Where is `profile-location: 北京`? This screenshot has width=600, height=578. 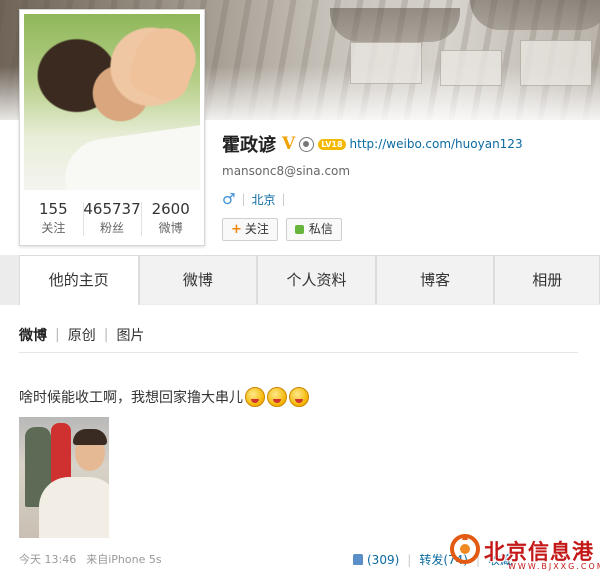
profile-location: 北京 is located at coordinates (264, 199).